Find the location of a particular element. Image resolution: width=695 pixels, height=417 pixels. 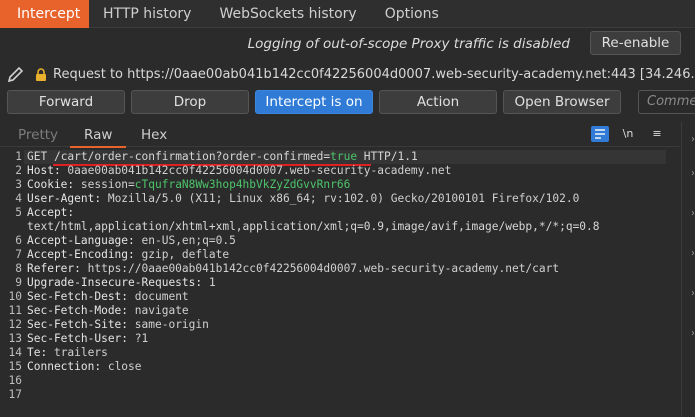

header-value: ?1 is located at coordinates (138, 338).